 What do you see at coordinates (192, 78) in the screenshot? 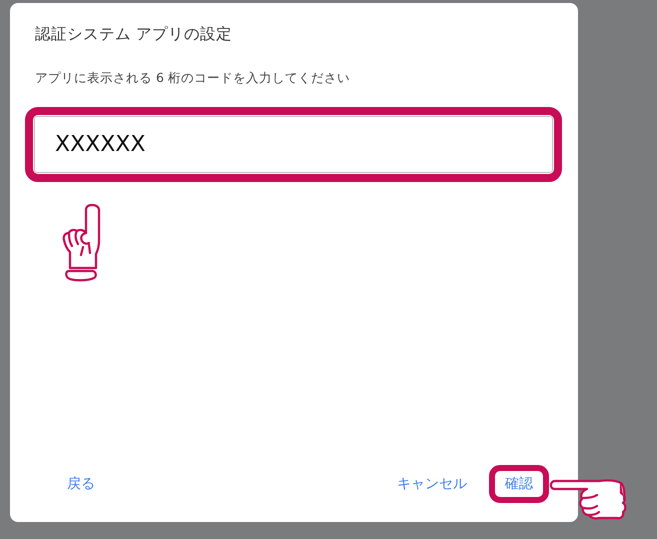
I see `instruction-text: アプリに表示される 6 桁のコードを入力してください` at bounding box center [192, 78].